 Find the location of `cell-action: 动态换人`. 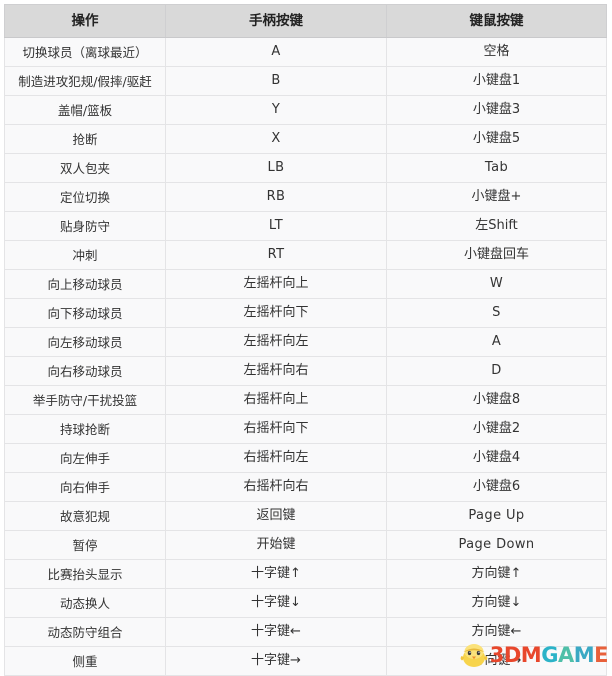

cell-action: 动态换人 is located at coordinates (85, 603).